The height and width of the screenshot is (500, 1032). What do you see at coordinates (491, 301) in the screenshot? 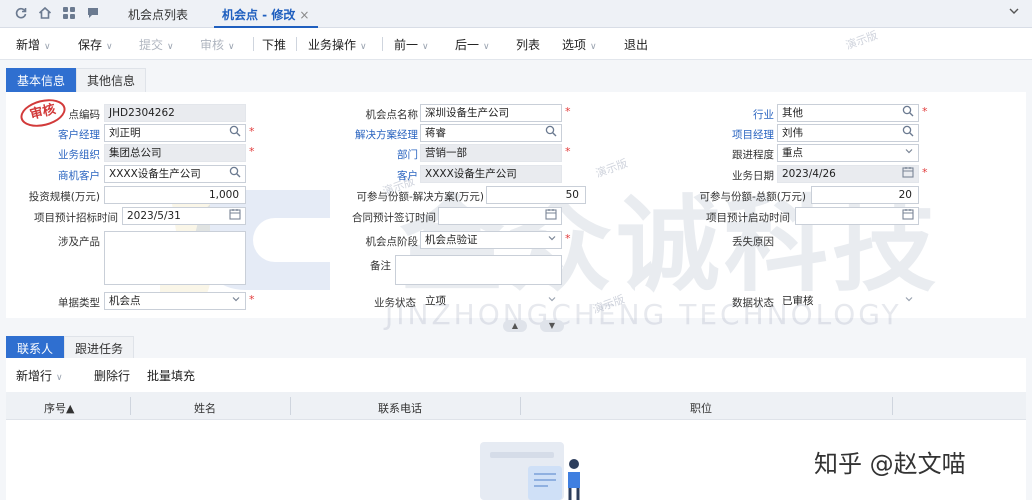
I see `biz-status-select: 立项` at bounding box center [491, 301].